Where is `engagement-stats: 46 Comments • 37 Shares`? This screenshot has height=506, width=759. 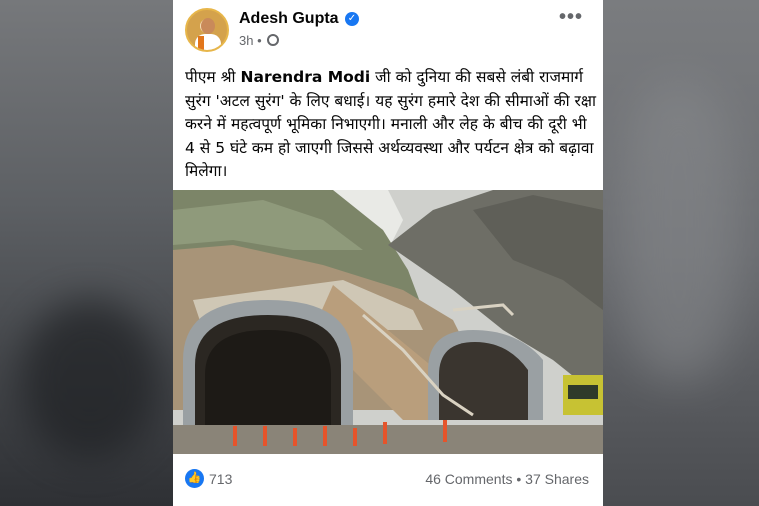 engagement-stats: 46 Comments • 37 Shares is located at coordinates (507, 479).